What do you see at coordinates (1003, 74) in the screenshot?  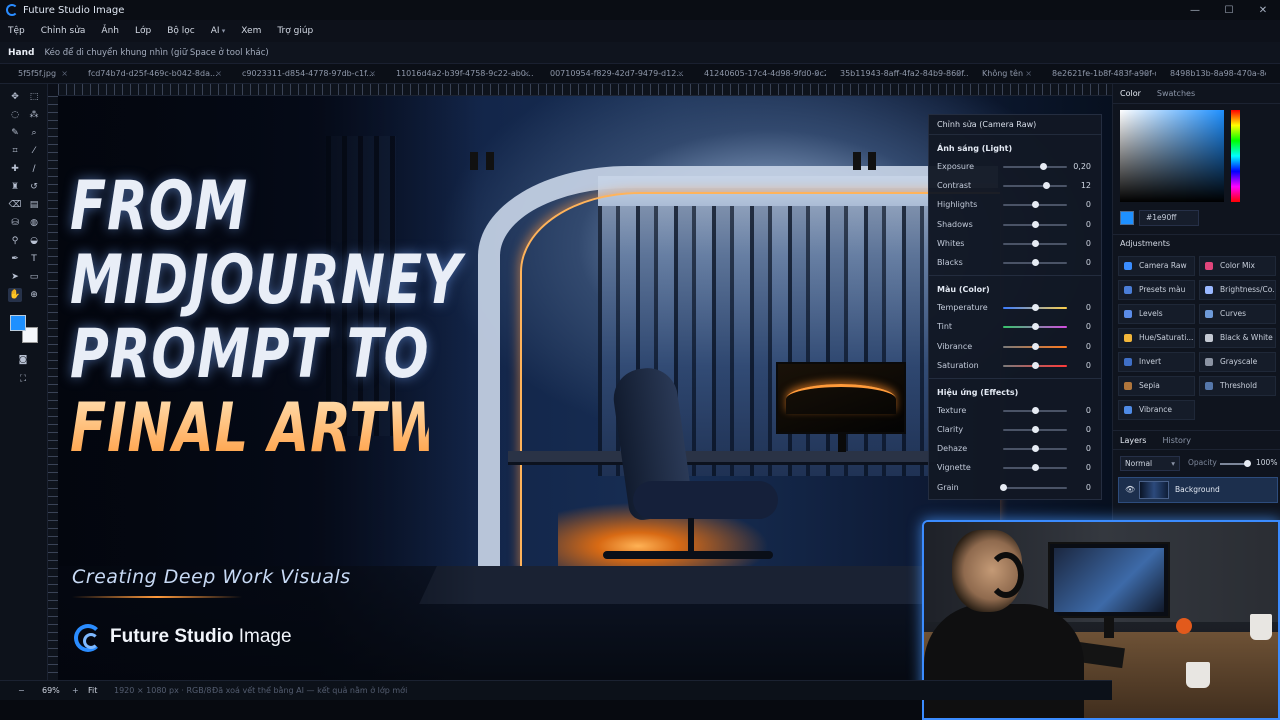 I see `doc-tab: Không tên ×` at bounding box center [1003, 74].